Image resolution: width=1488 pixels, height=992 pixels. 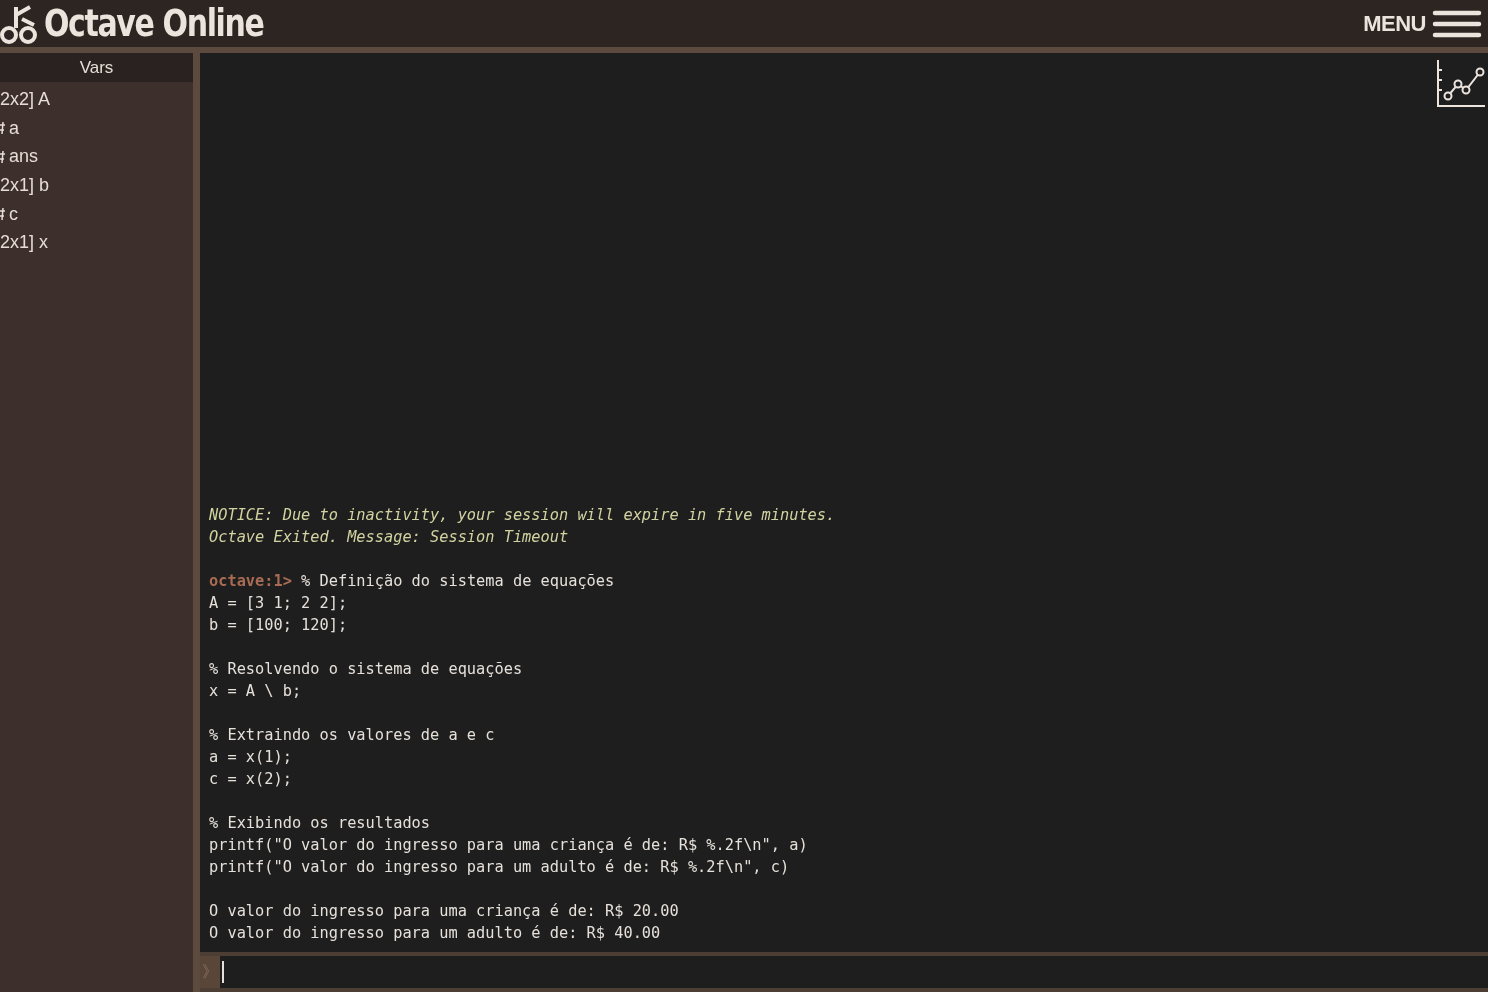 I want to click on logo-text: Octave Online, so click(x=154, y=23).